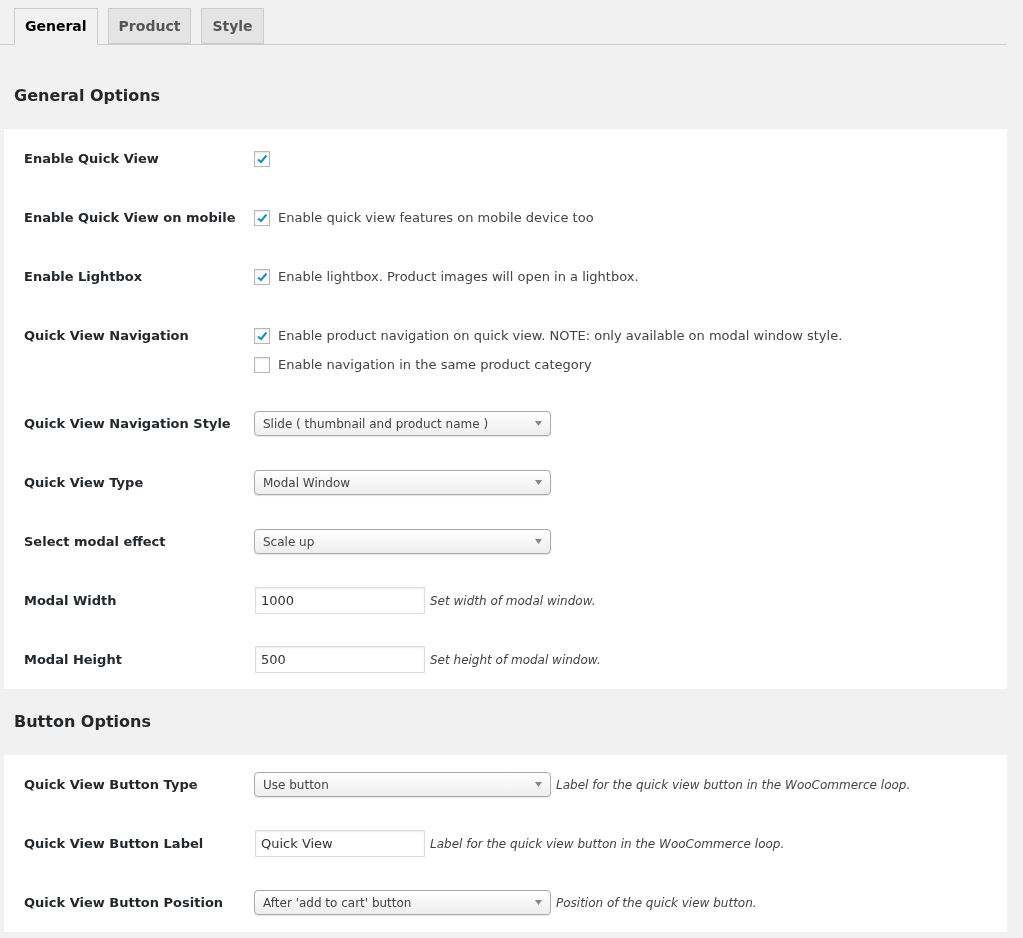 Image resolution: width=1023 pixels, height=938 pixels. Describe the element at coordinates (436, 217) in the screenshot. I see `checkbox-label: Enable quick view features on mobile device too` at that location.